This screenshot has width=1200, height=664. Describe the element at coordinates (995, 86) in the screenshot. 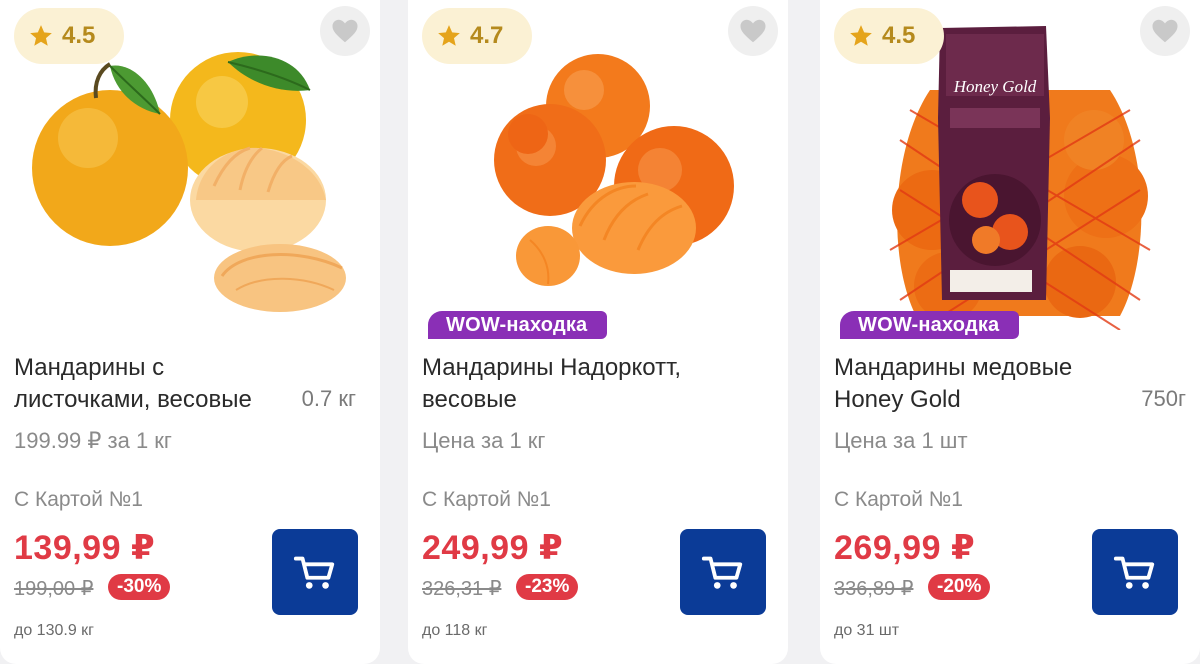

I see `package-brand-text: Honey Gold` at that location.